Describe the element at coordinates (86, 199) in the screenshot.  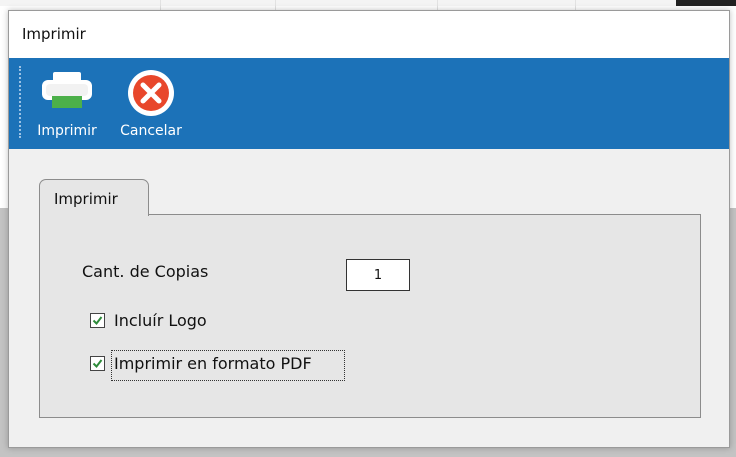
I see `tab-label: Imprimir` at that location.